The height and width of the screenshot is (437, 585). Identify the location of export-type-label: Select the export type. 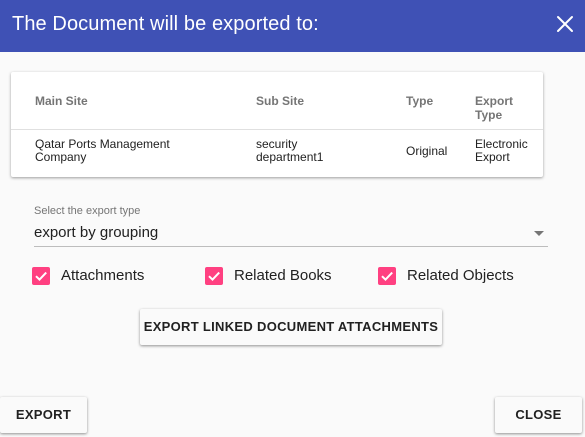
(87, 211).